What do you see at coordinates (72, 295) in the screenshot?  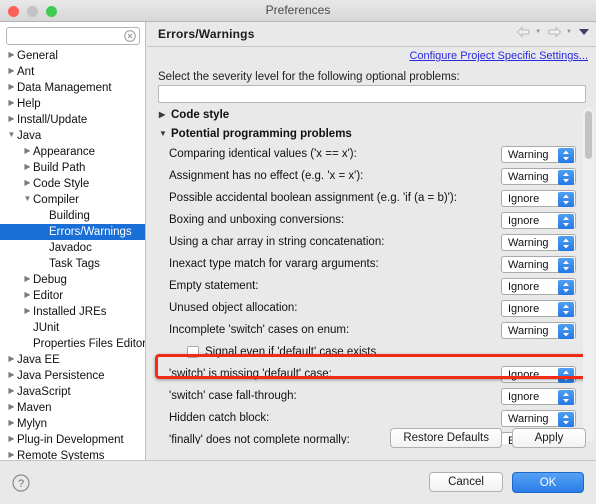 I see `sidebar-item-editor: ▶ Editor` at bounding box center [72, 295].